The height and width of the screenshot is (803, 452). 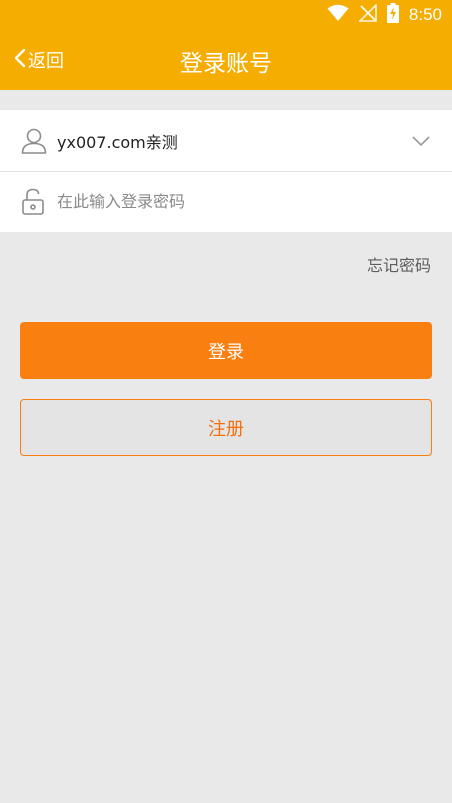 I want to click on password-input, so click(x=242, y=201).